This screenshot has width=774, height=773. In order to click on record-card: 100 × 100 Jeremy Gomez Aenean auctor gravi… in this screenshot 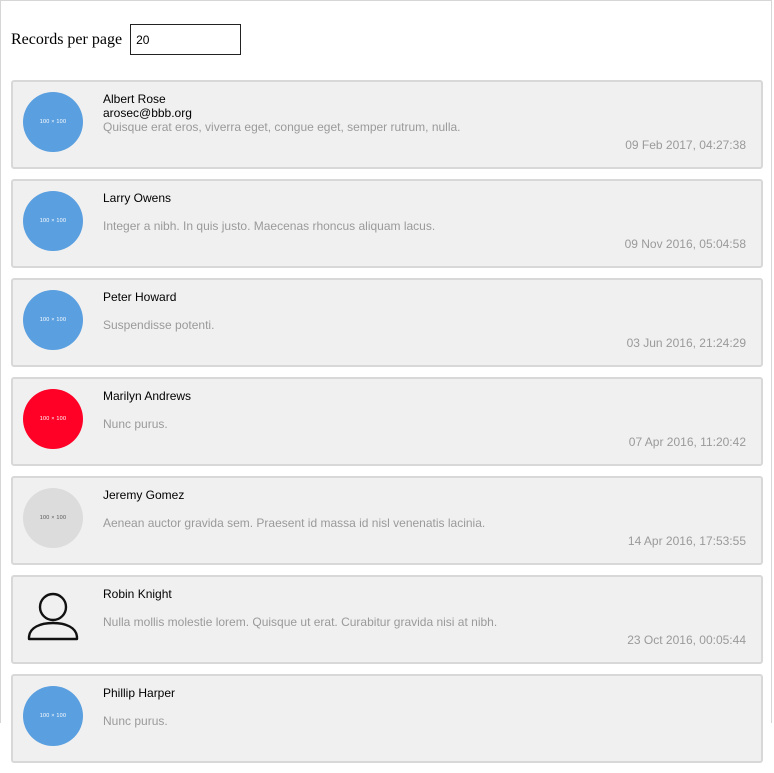, I will do `click(387, 520)`.